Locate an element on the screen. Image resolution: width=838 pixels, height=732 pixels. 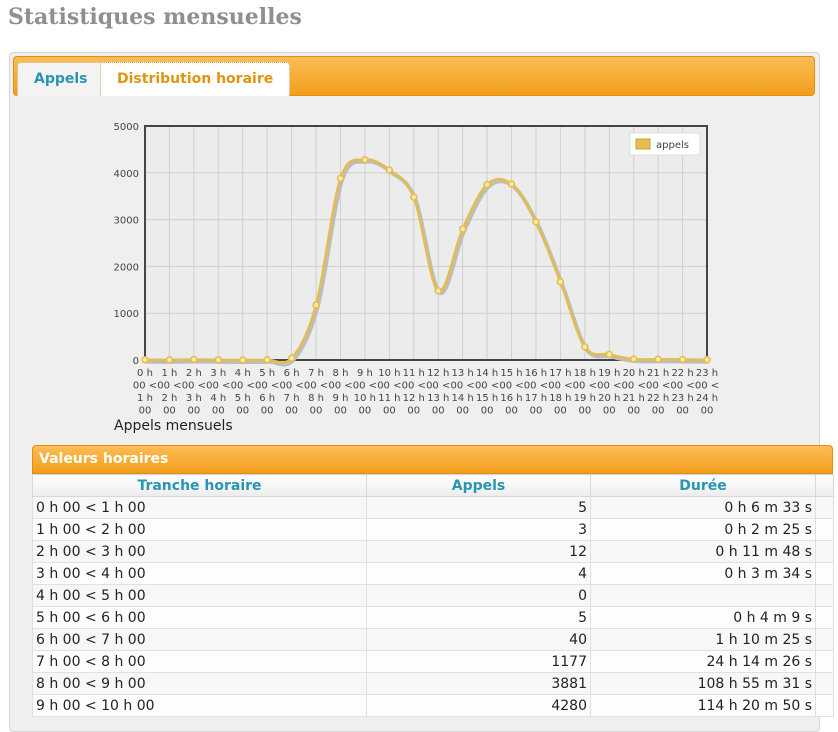
x-tick-label: 13 h is located at coordinates (438, 398).